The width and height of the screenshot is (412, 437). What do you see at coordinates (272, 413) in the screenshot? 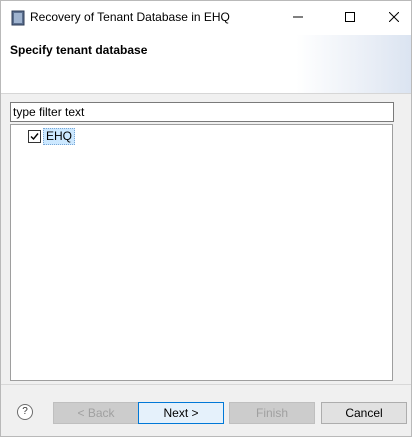
I see `finish-button: Finish` at bounding box center [272, 413].